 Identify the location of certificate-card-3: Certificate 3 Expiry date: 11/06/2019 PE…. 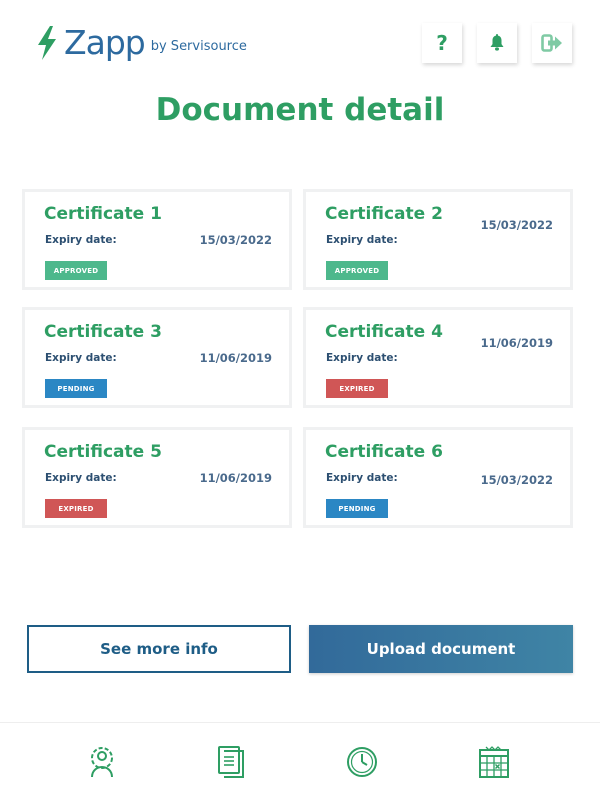
(157, 357).